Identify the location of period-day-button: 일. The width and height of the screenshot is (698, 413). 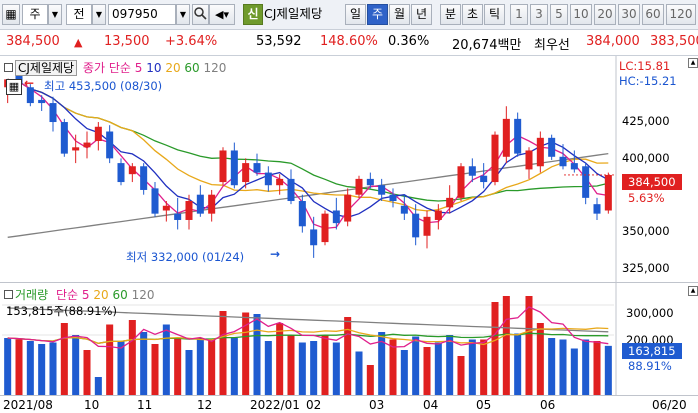
(355, 14).